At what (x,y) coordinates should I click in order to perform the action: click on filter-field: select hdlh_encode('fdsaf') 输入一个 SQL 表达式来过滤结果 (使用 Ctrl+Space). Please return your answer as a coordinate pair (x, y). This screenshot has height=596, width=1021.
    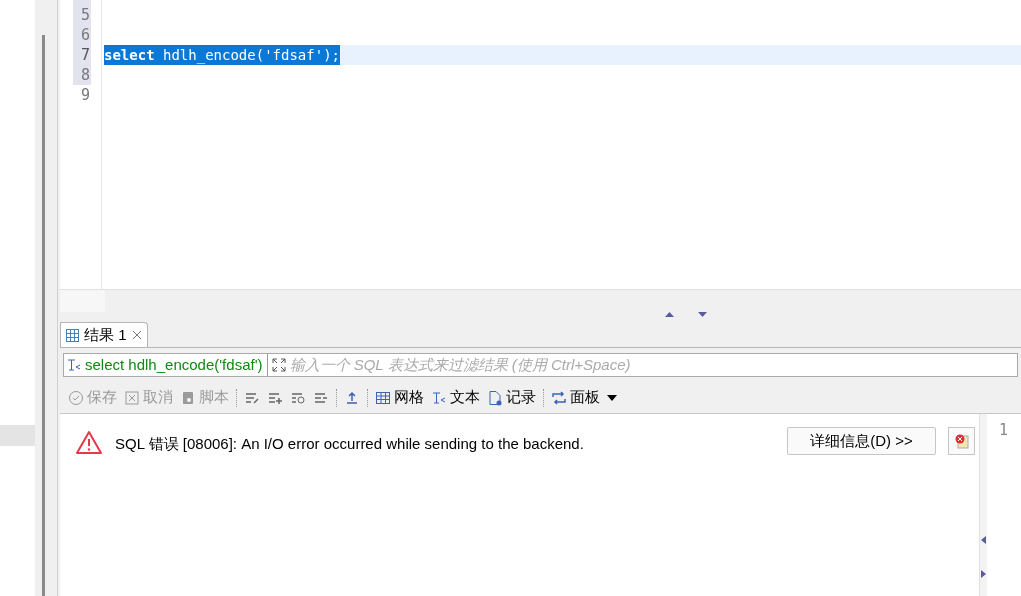
    Looking at the image, I should click on (540, 365).